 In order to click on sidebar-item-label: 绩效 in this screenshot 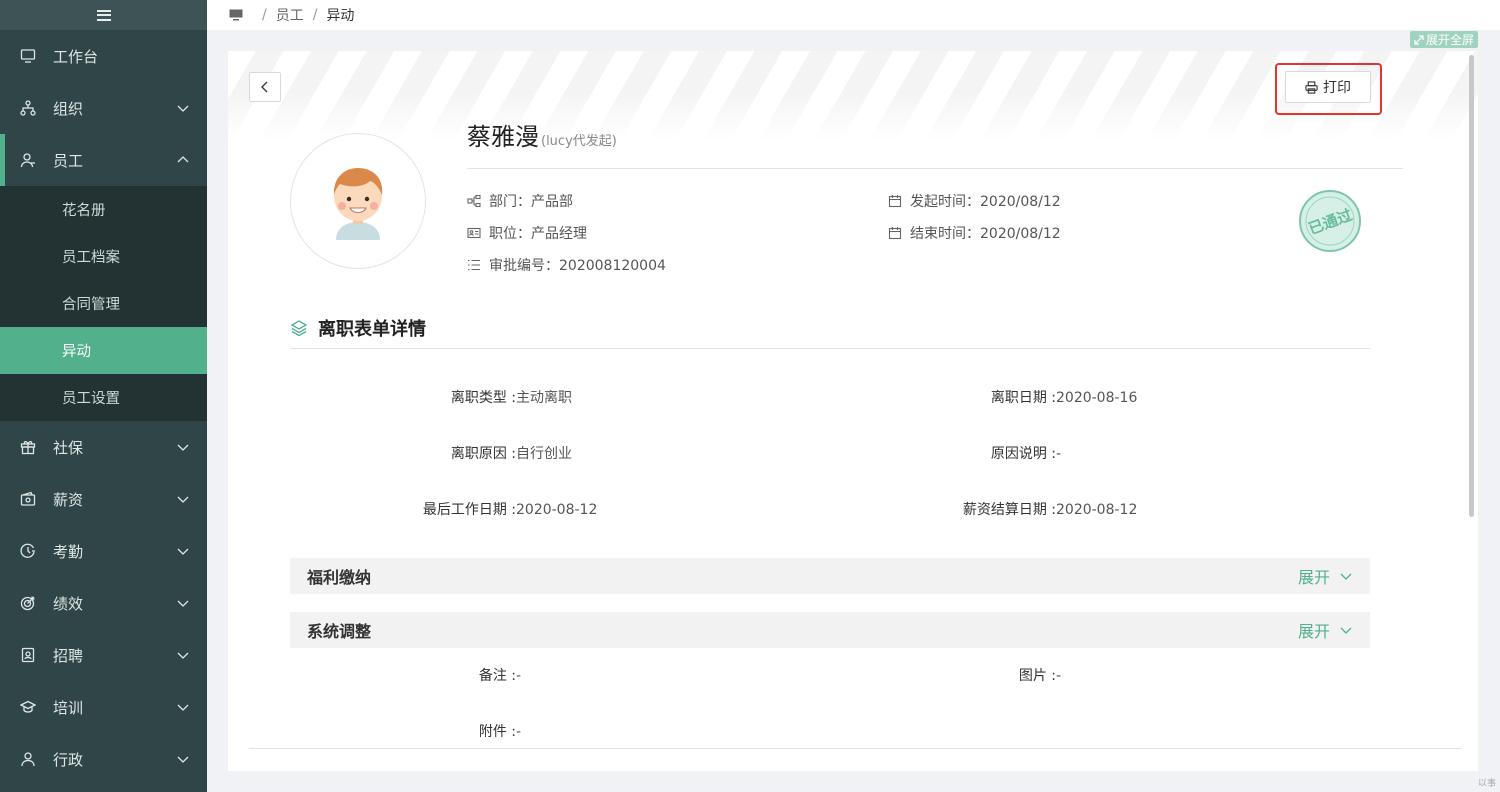, I will do `click(68, 603)`.